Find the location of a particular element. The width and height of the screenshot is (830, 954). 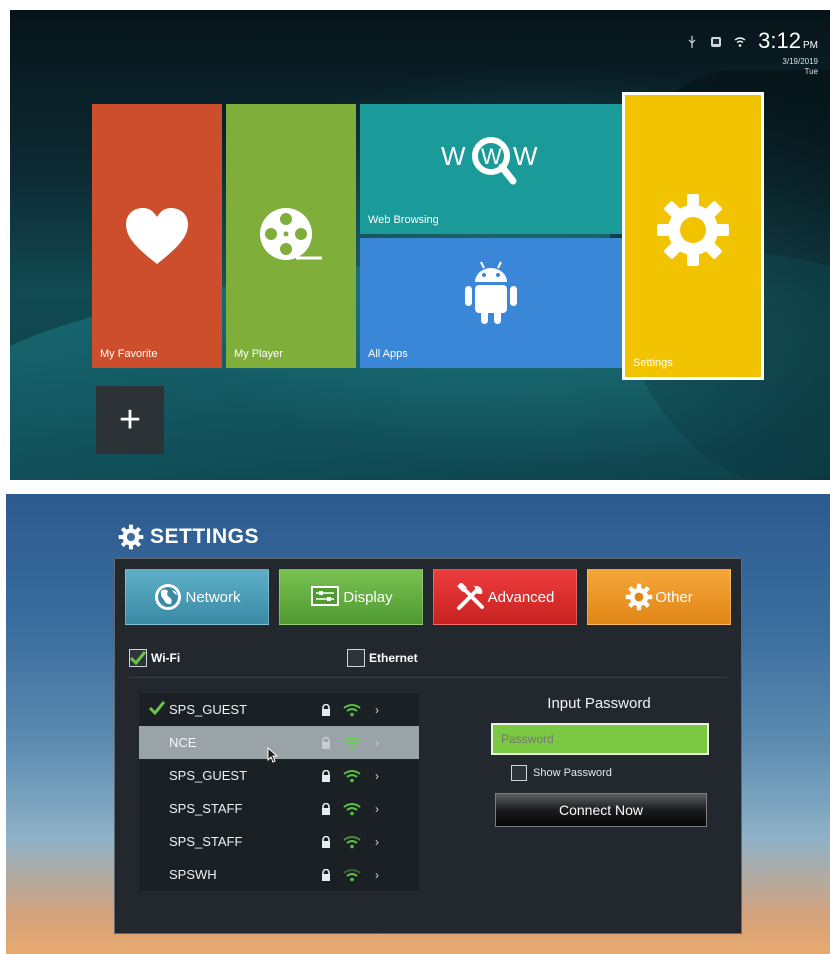

heart-icon is located at coordinates (157, 236).